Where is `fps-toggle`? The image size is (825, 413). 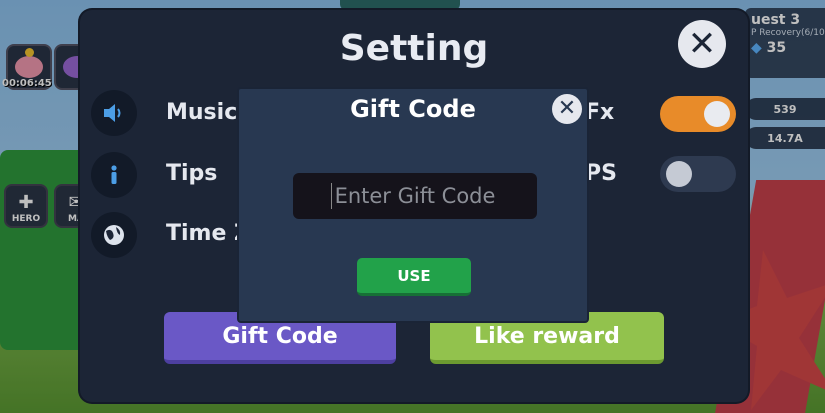
fps-toggle is located at coordinates (698, 174).